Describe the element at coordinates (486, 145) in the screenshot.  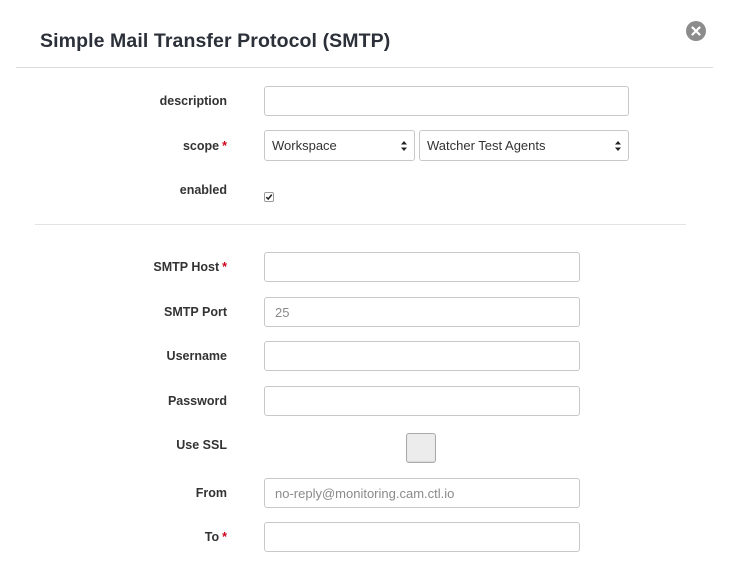
I see `scope-target-value: Watcher Test Agents` at that location.